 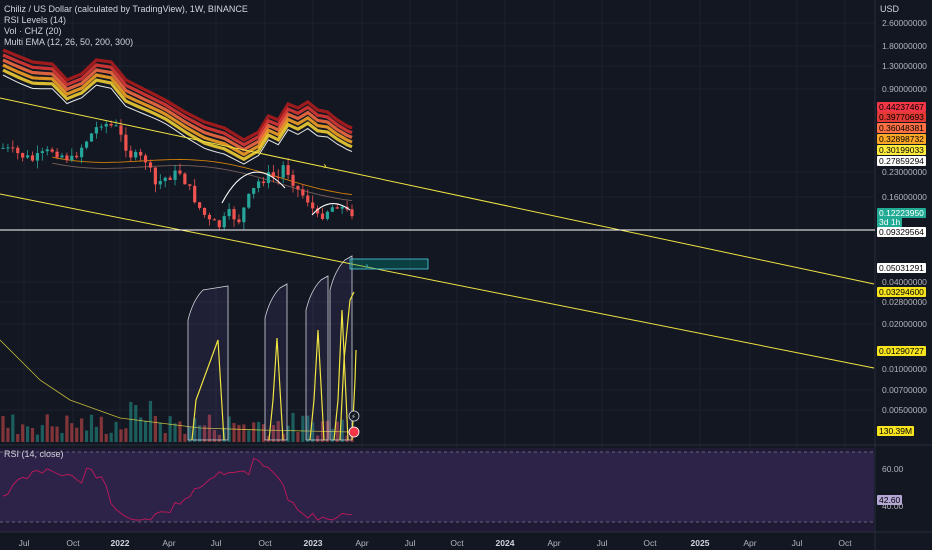 I want to click on price-label: 0.05031291, so click(x=901, y=268).